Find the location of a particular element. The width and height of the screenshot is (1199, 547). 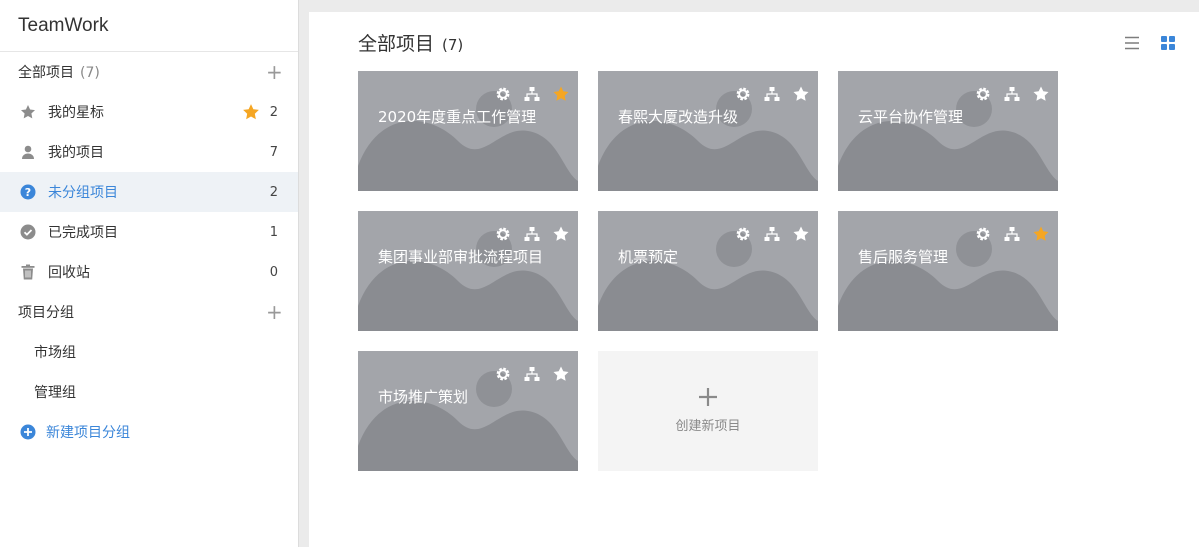

list-view-icon is located at coordinates (1132, 43).